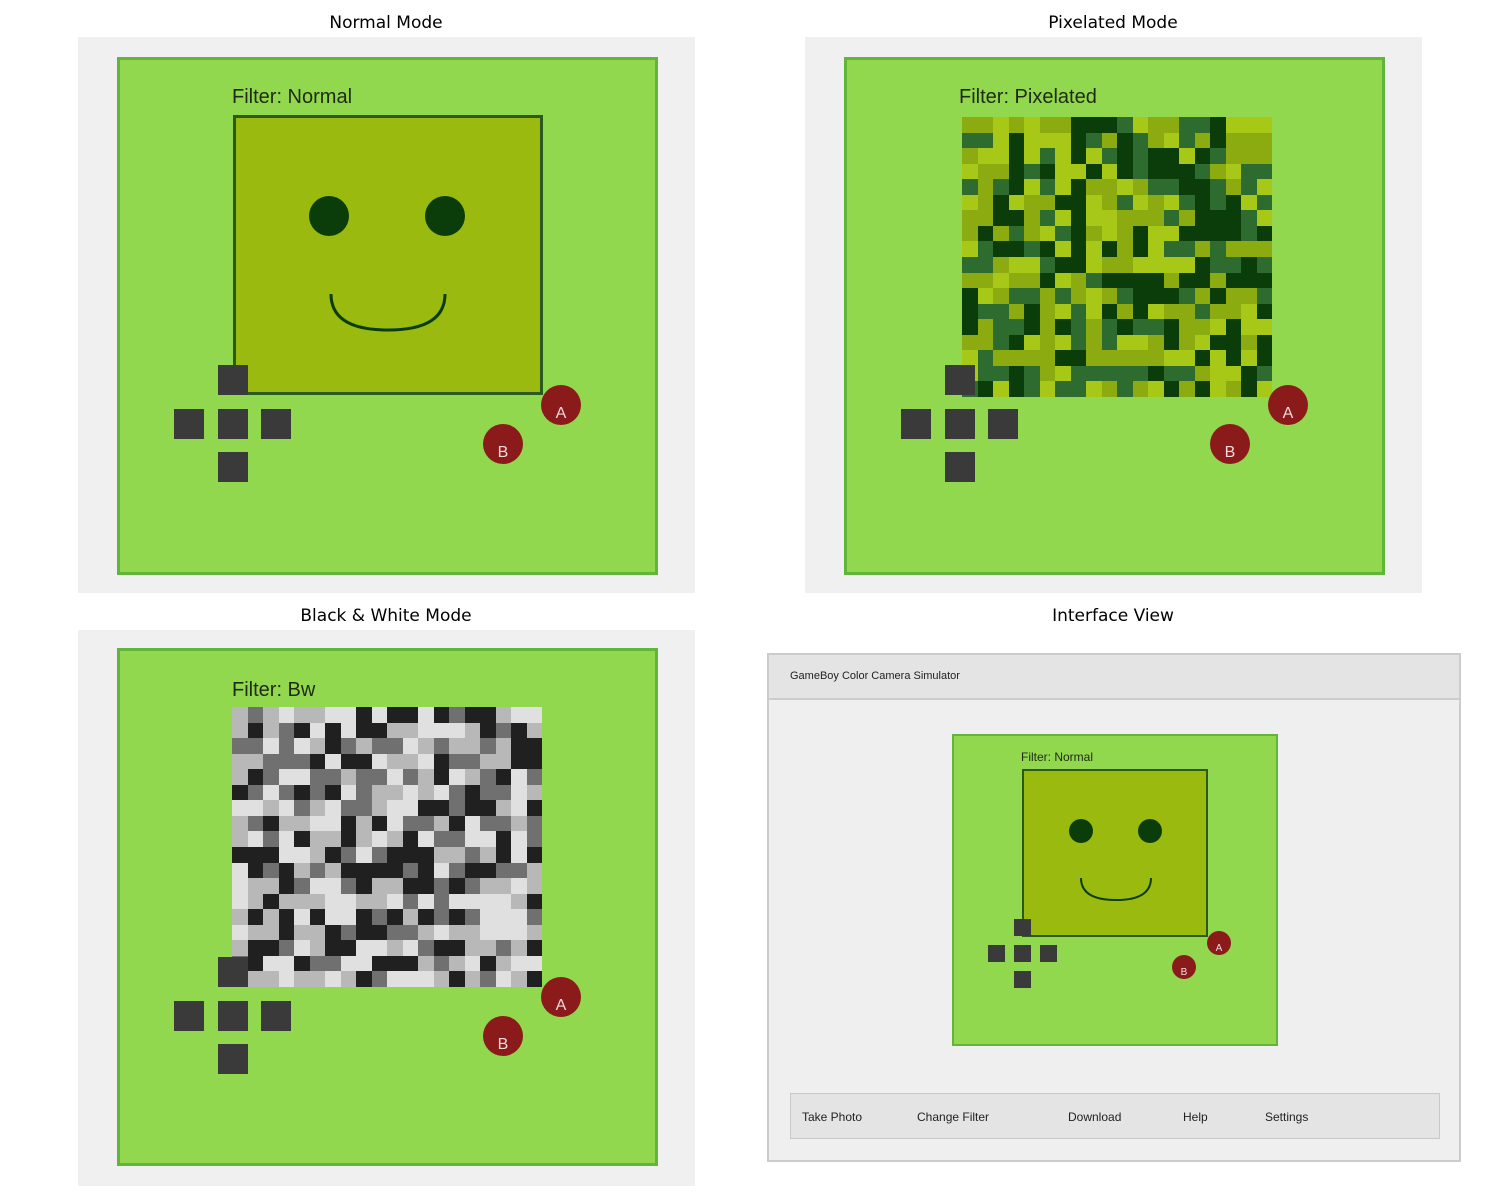  I want to click on menu-settings: Settings, so click(1286, 1117).